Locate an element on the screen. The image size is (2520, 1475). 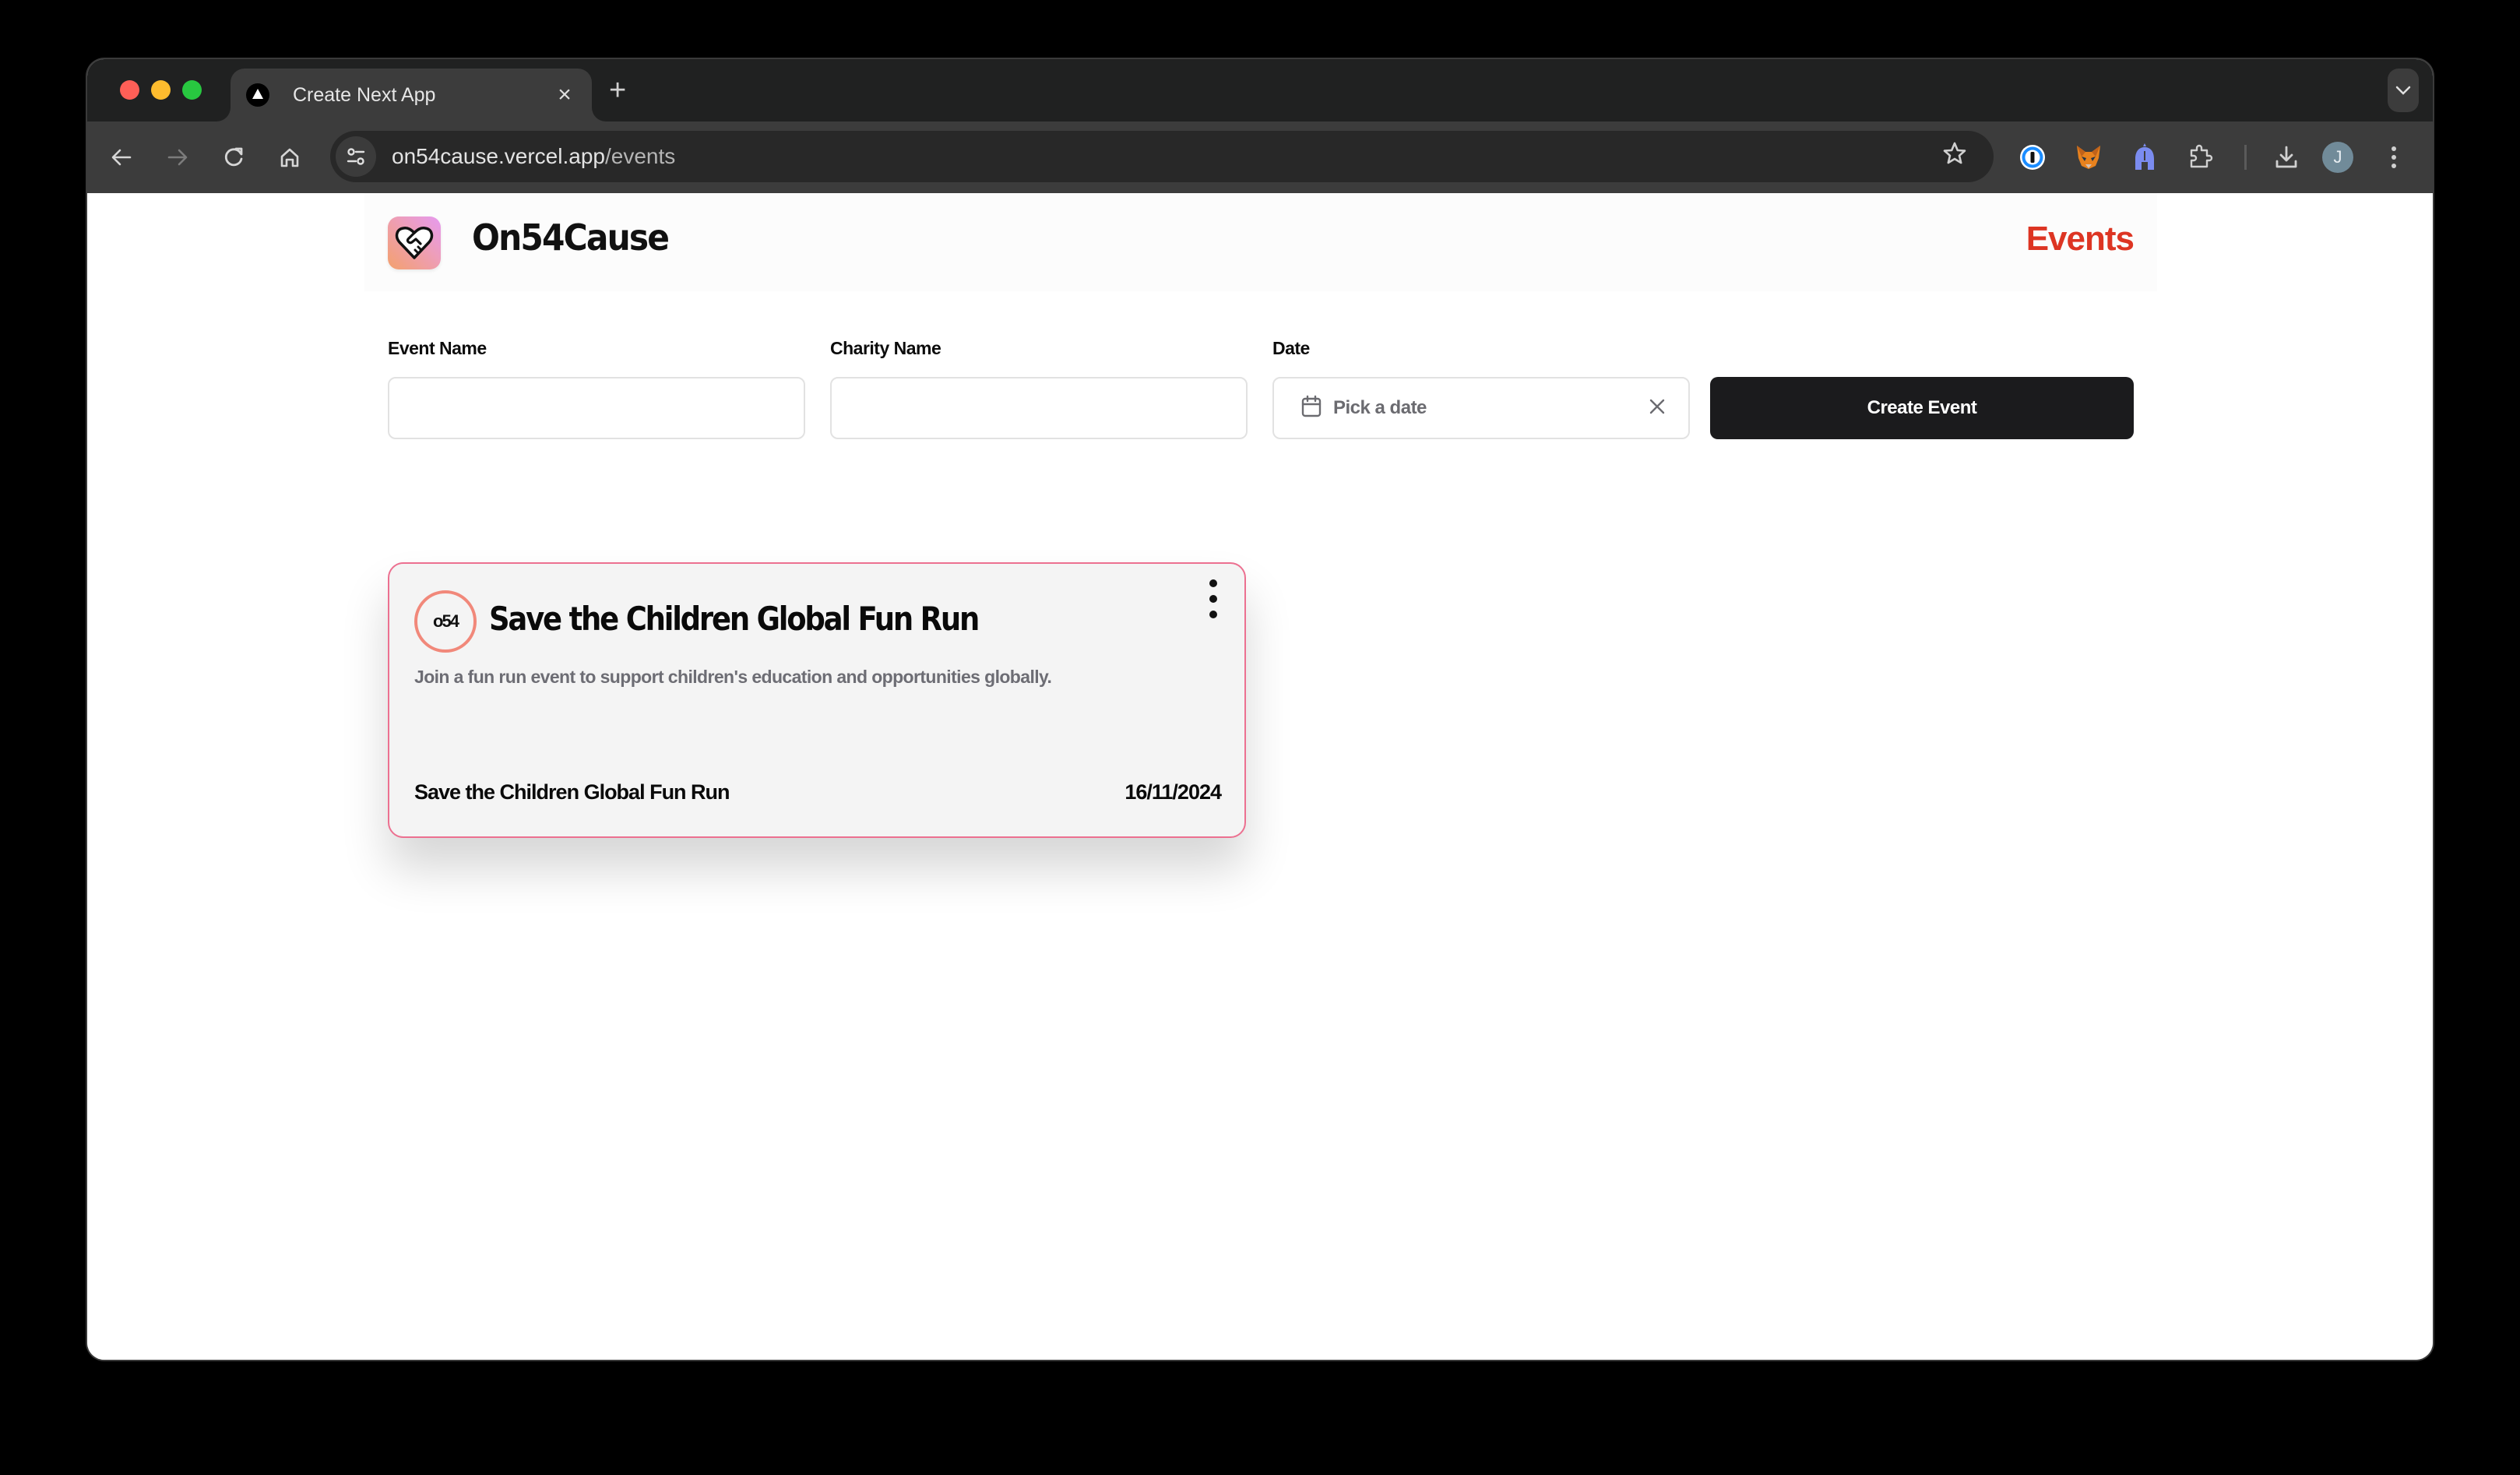
helmet-extension-icon is located at coordinates (2144, 157).